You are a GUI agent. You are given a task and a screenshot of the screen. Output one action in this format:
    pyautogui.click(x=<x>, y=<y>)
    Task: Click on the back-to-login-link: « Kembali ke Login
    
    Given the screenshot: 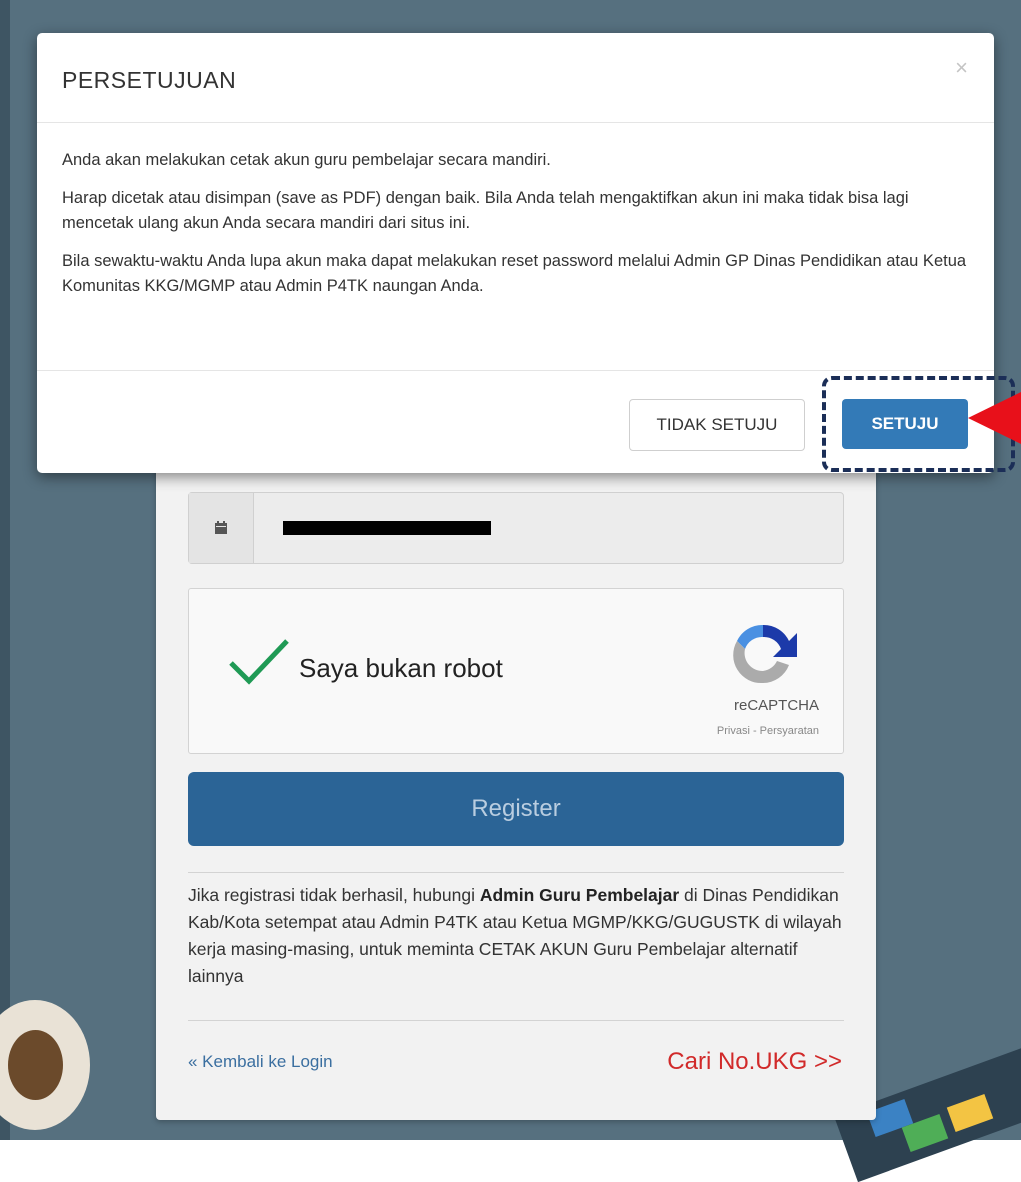 What is the action you would take?
    pyautogui.click(x=260, y=1062)
    